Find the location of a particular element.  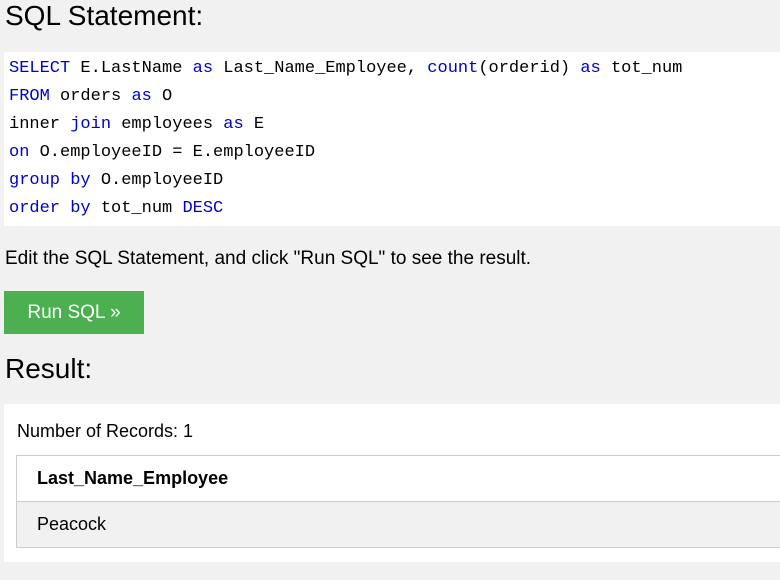

table-row: Peacock is located at coordinates (398, 524).